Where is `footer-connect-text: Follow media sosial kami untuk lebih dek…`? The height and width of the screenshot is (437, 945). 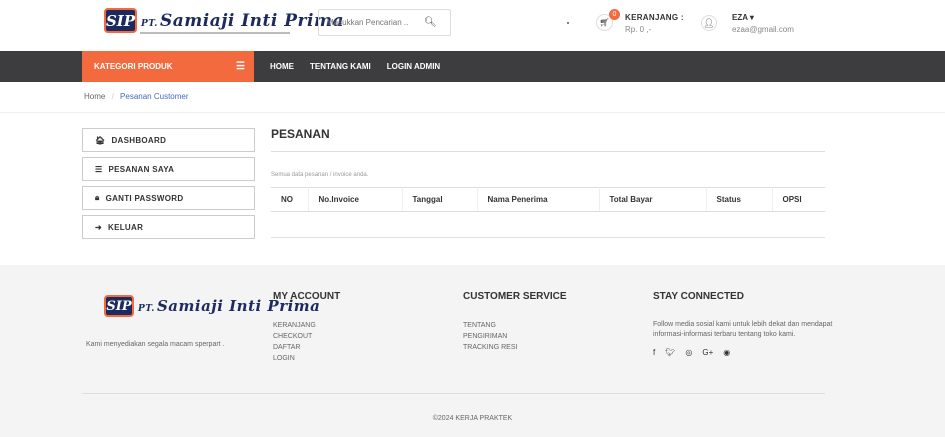 footer-connect-text: Follow media sosial kami untuk lebih dek… is located at coordinates (743, 329).